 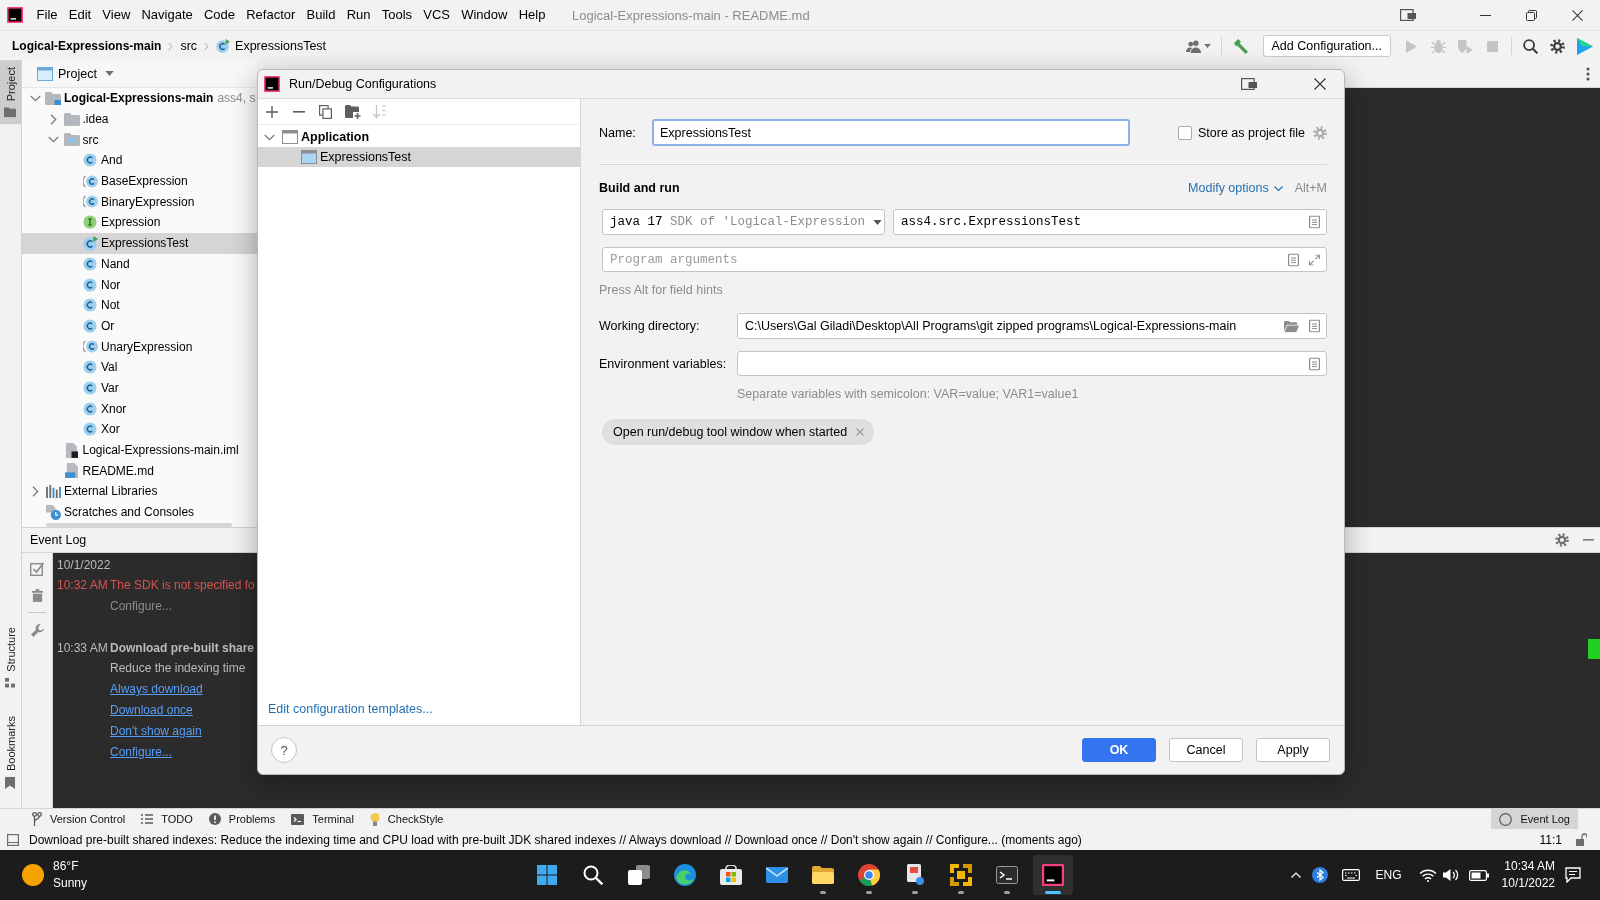 I want to click on expand-icon, so click(x=1314, y=259).